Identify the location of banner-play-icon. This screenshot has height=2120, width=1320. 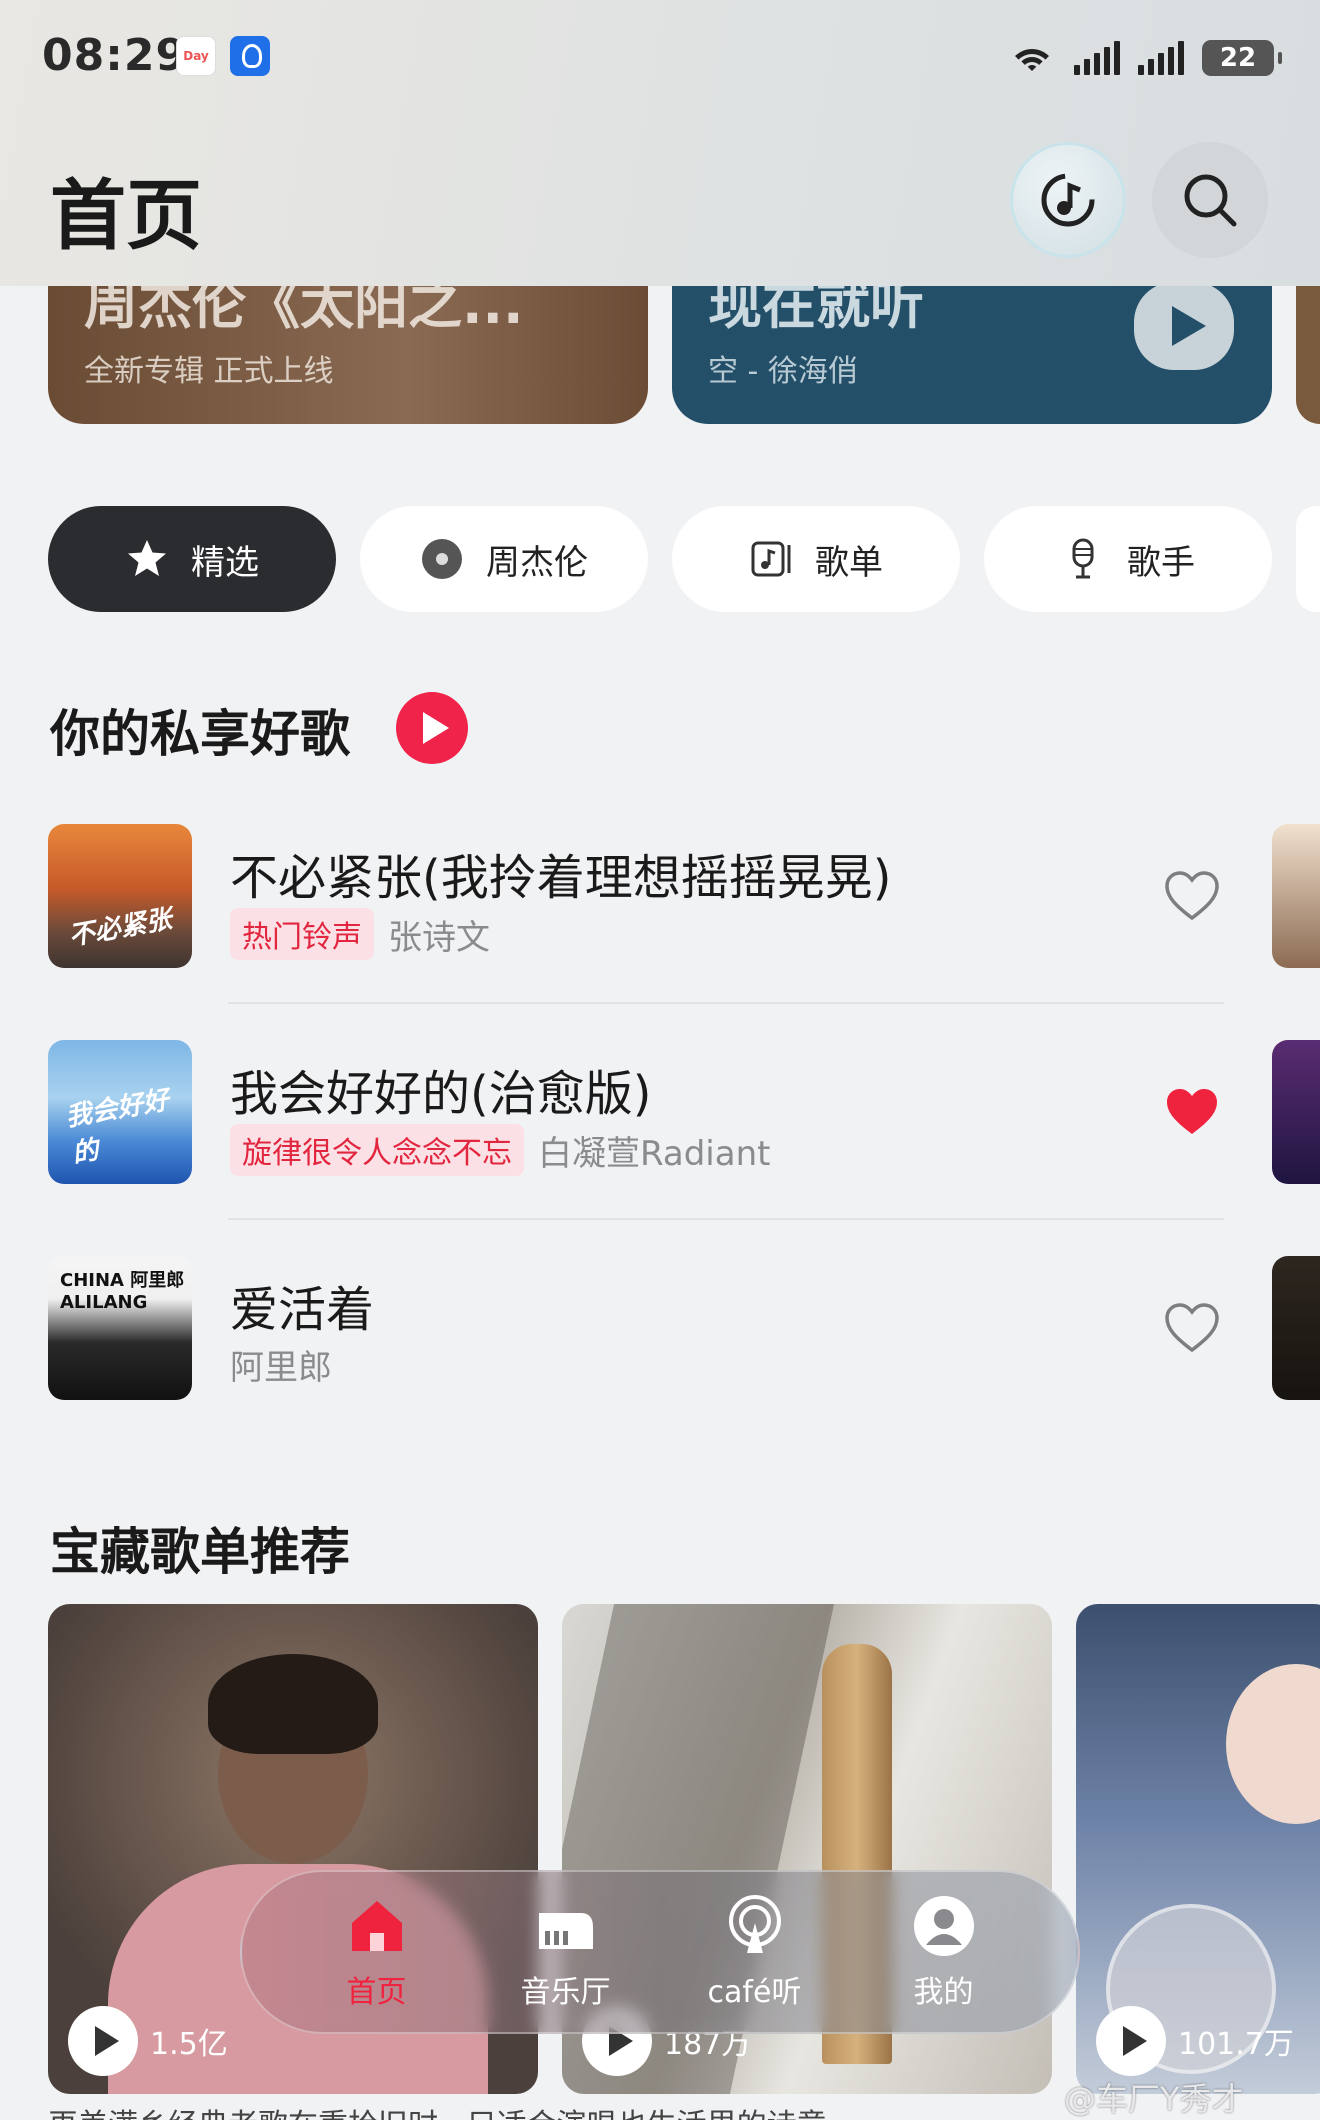
(1184, 326).